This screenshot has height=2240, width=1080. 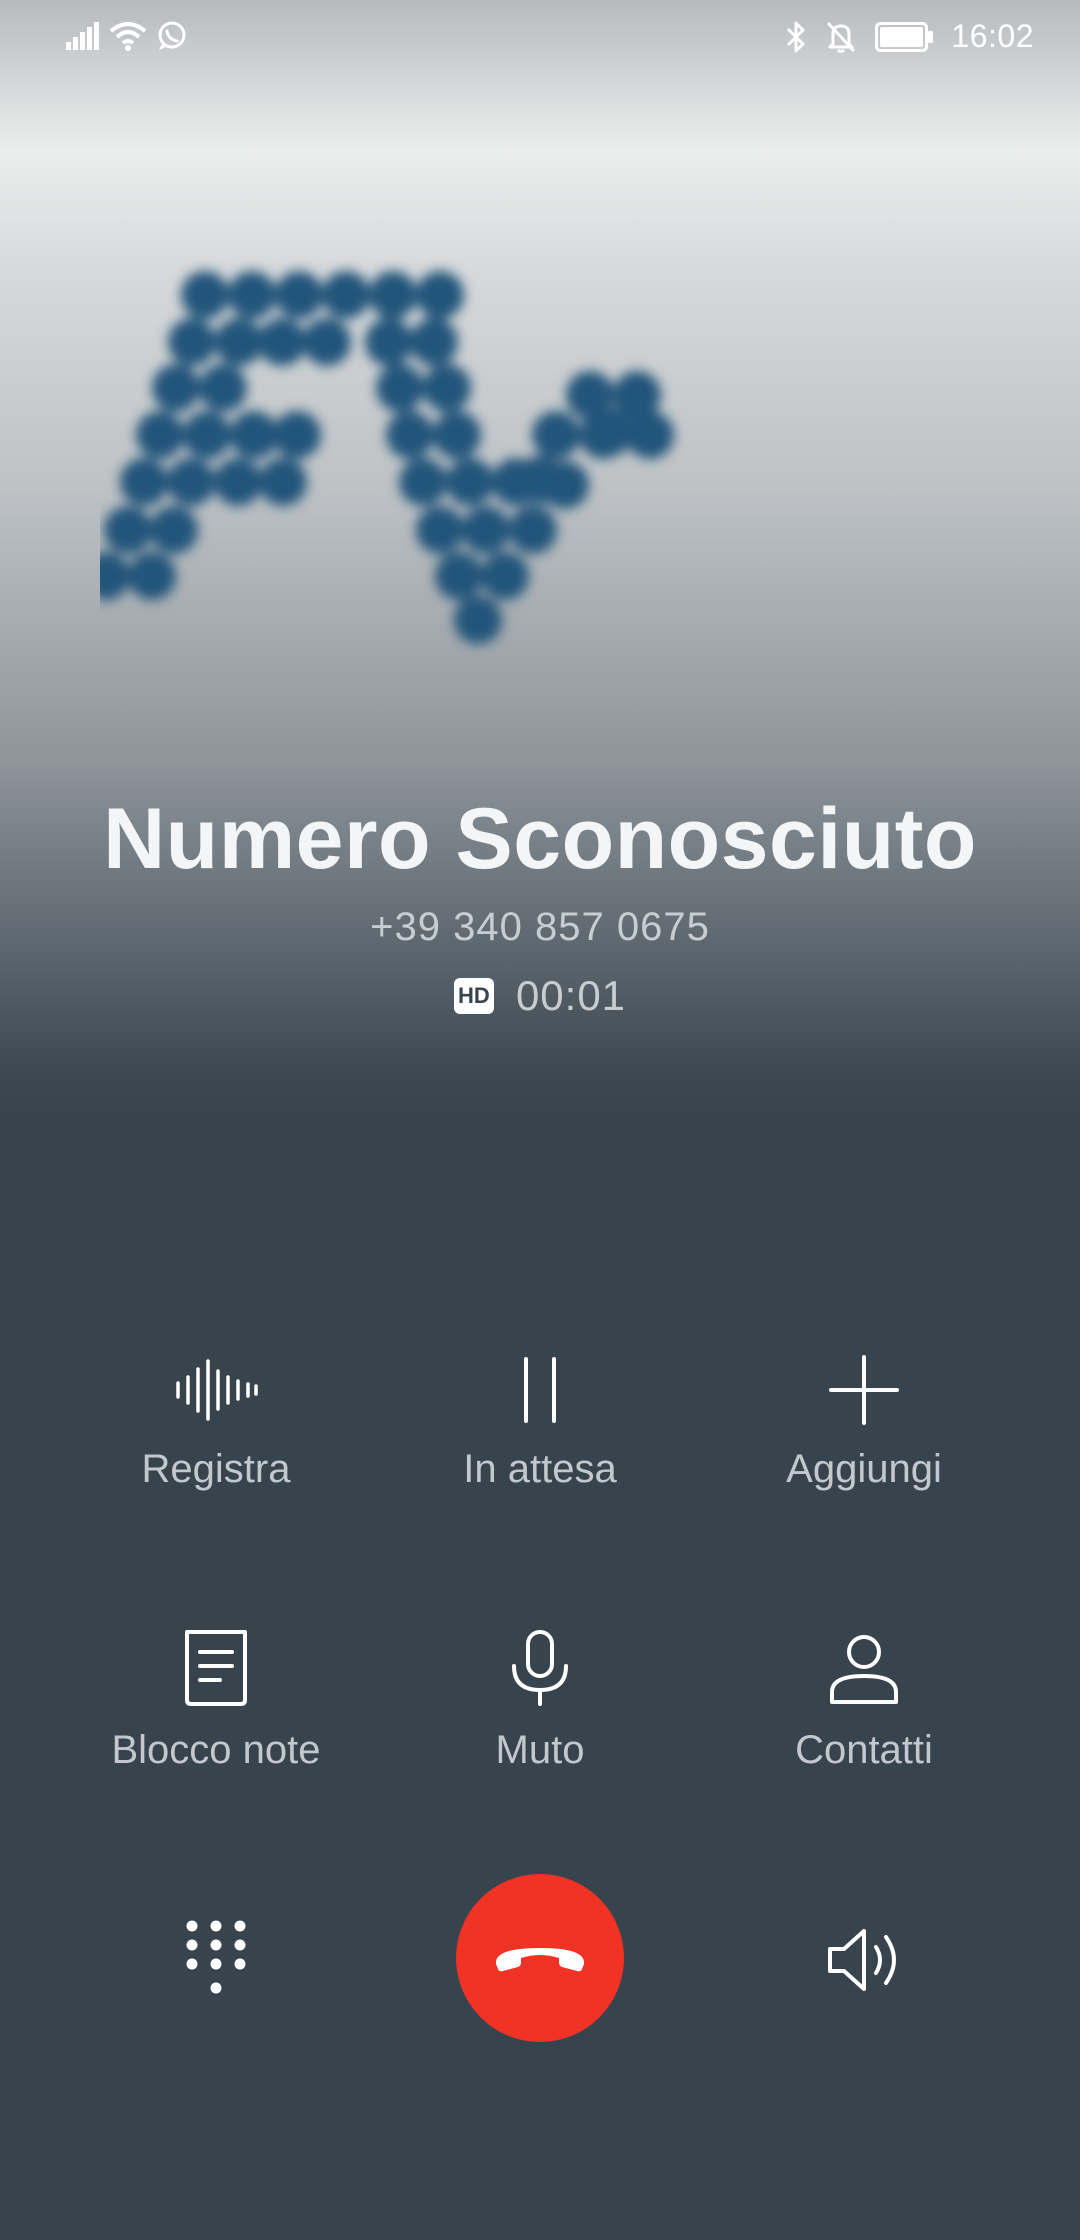 I want to click on microphone-icon, so click(x=540, y=1668).